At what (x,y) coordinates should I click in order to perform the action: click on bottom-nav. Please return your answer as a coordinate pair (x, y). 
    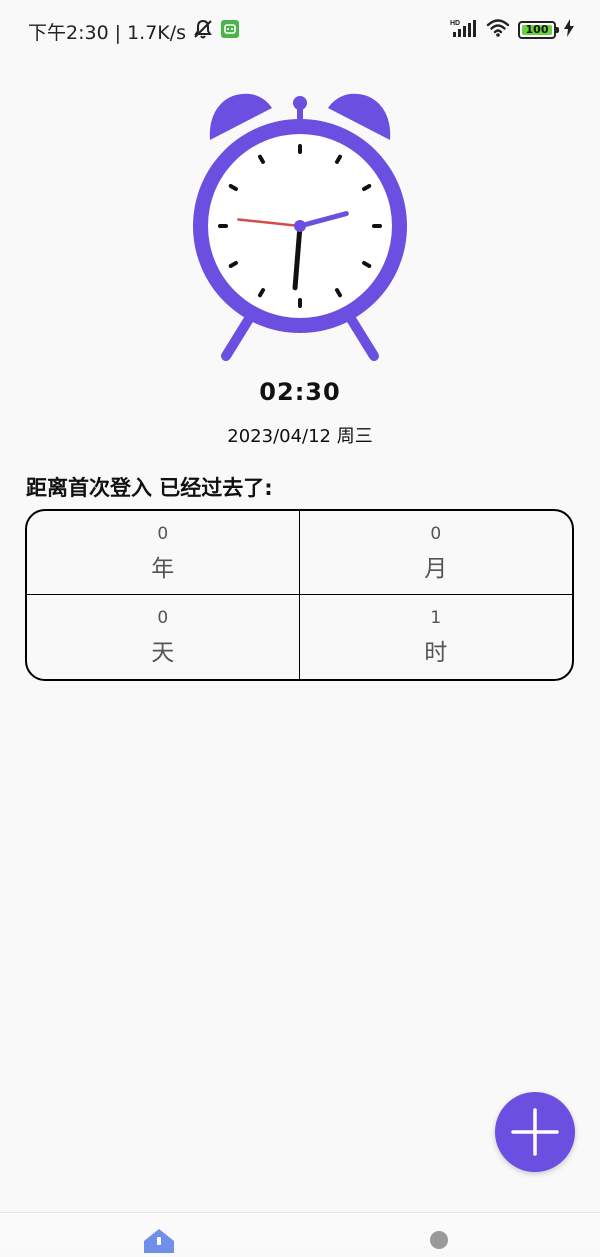
    Looking at the image, I should click on (300, 1232).